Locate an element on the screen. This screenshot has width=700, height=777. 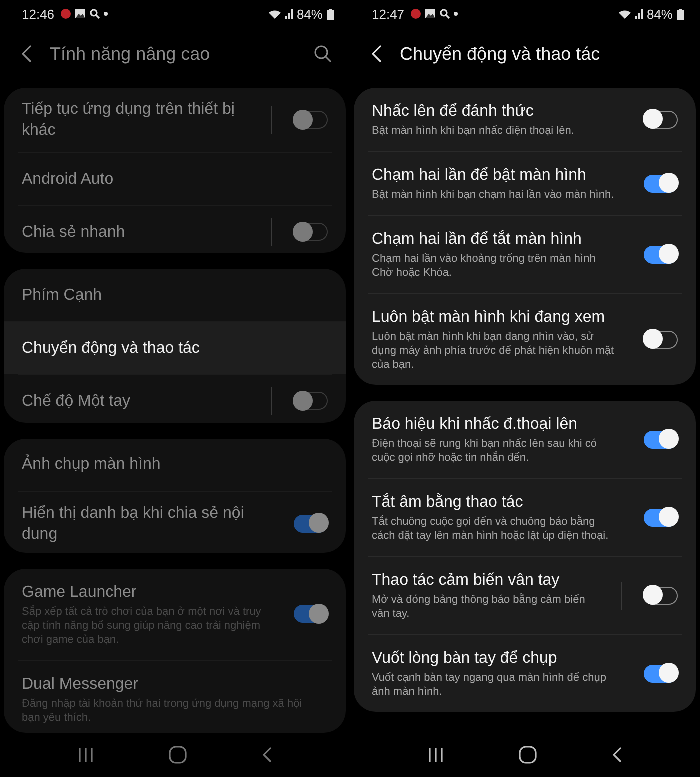
settings-item: Chạm hai lần để bật màn hình Bật màn hình khi bạn chạm hai lần vào màn hình. is located at coordinates (525, 183).